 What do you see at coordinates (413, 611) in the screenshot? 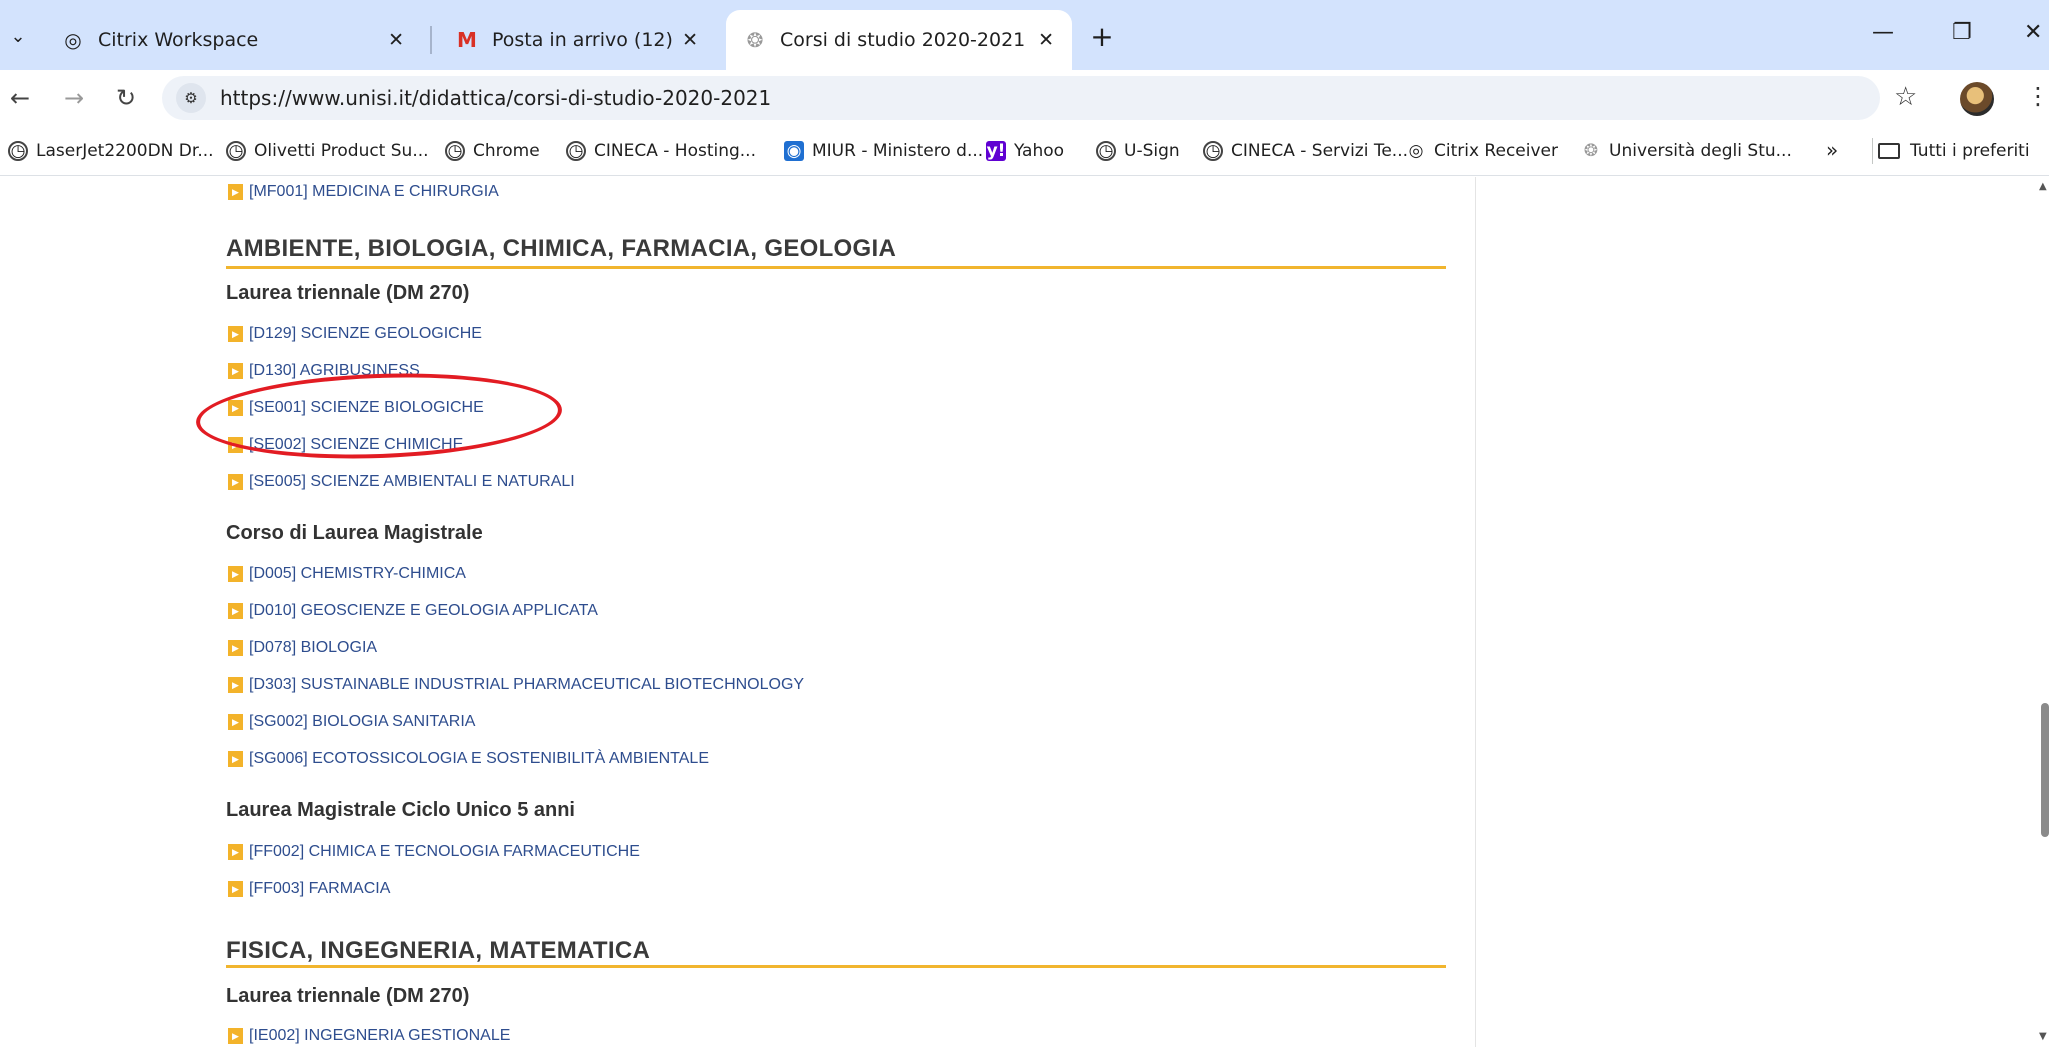
I see `course-link: ▶ [D010] GEOSCIENZE E GEOLOGIA APPLICATA` at bounding box center [413, 611].